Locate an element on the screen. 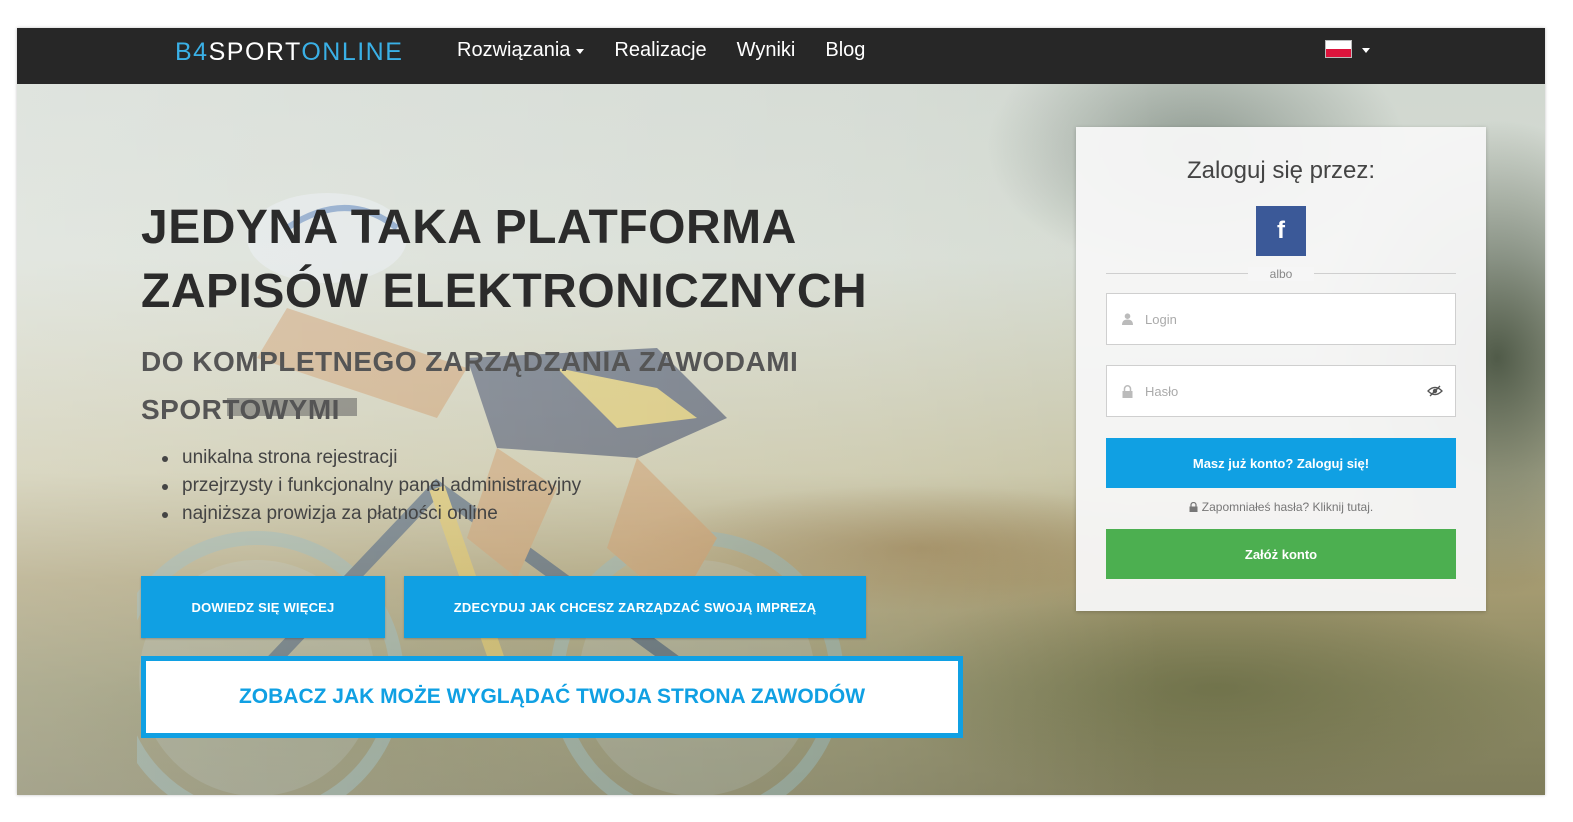  password-input is located at coordinates (1286, 391).